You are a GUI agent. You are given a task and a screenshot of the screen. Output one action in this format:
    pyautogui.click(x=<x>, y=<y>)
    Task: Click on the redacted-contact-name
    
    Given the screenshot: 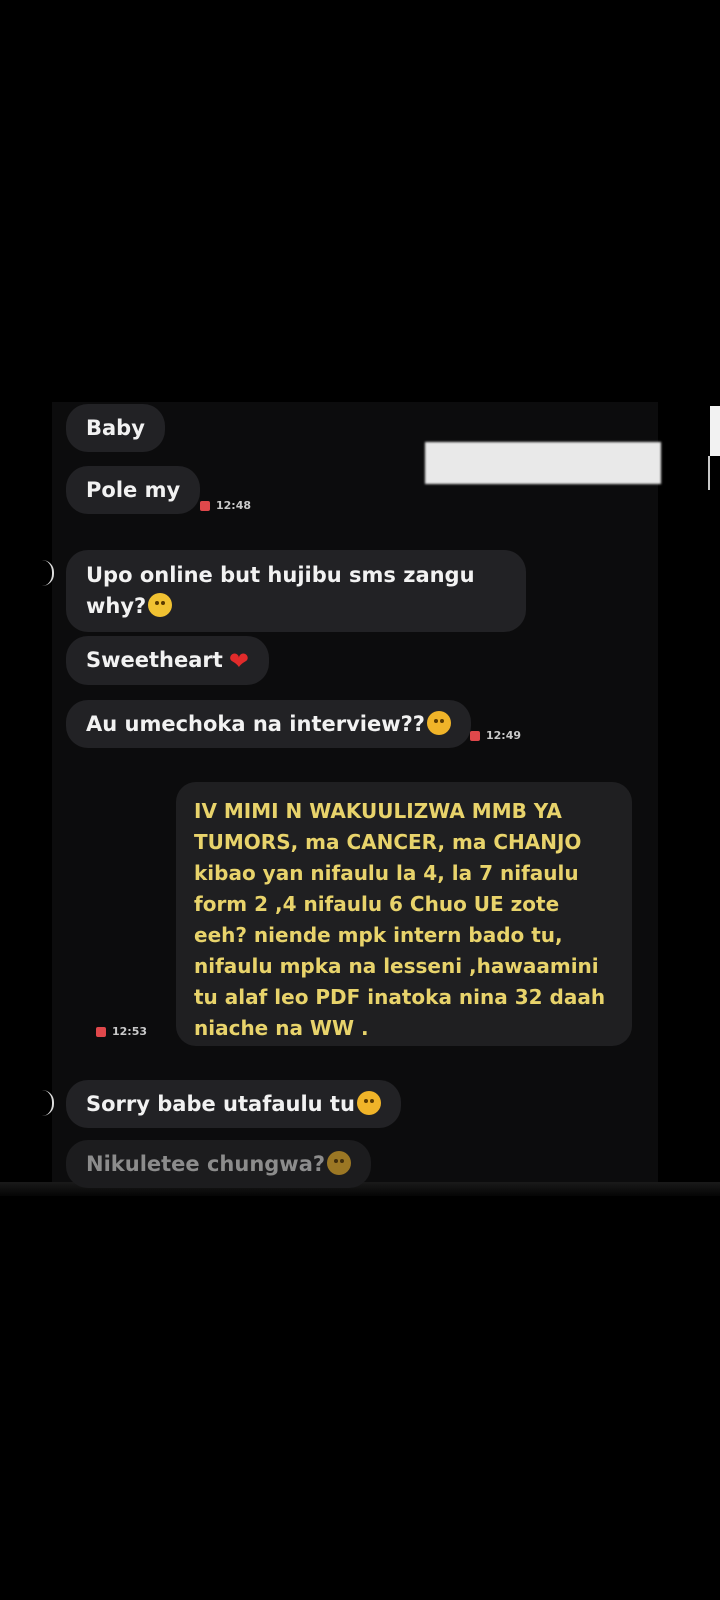 What is the action you would take?
    pyautogui.click(x=543, y=463)
    